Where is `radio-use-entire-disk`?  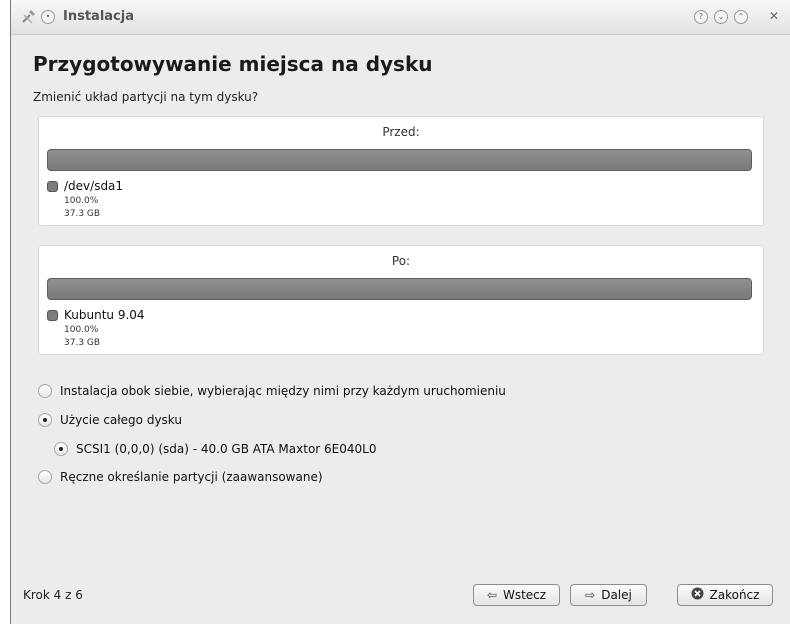 radio-use-entire-disk is located at coordinates (45, 420).